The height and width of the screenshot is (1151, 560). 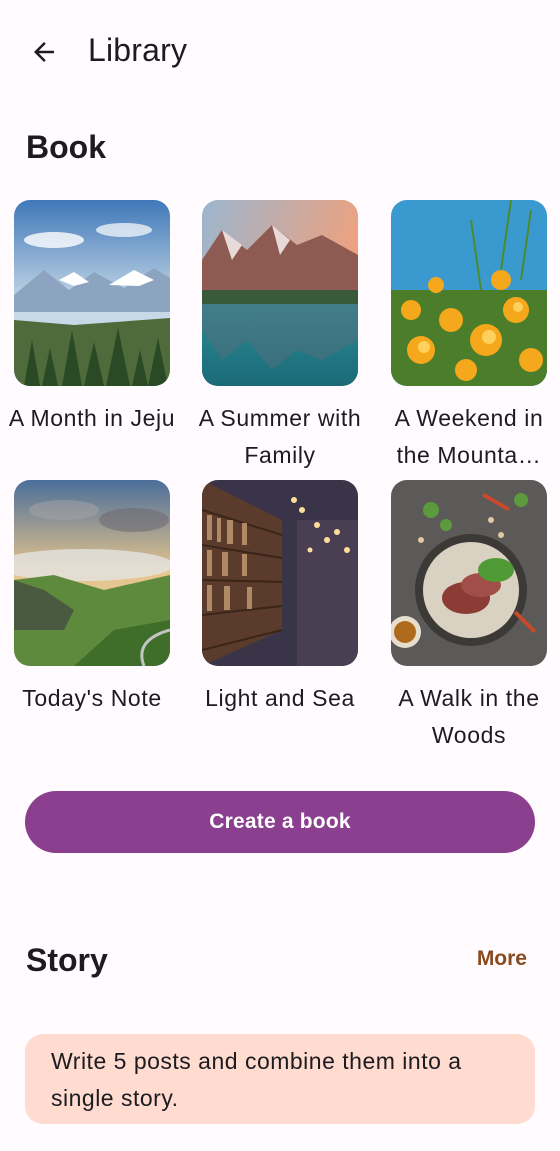 I want to click on story-section-title: Story, so click(x=67, y=960).